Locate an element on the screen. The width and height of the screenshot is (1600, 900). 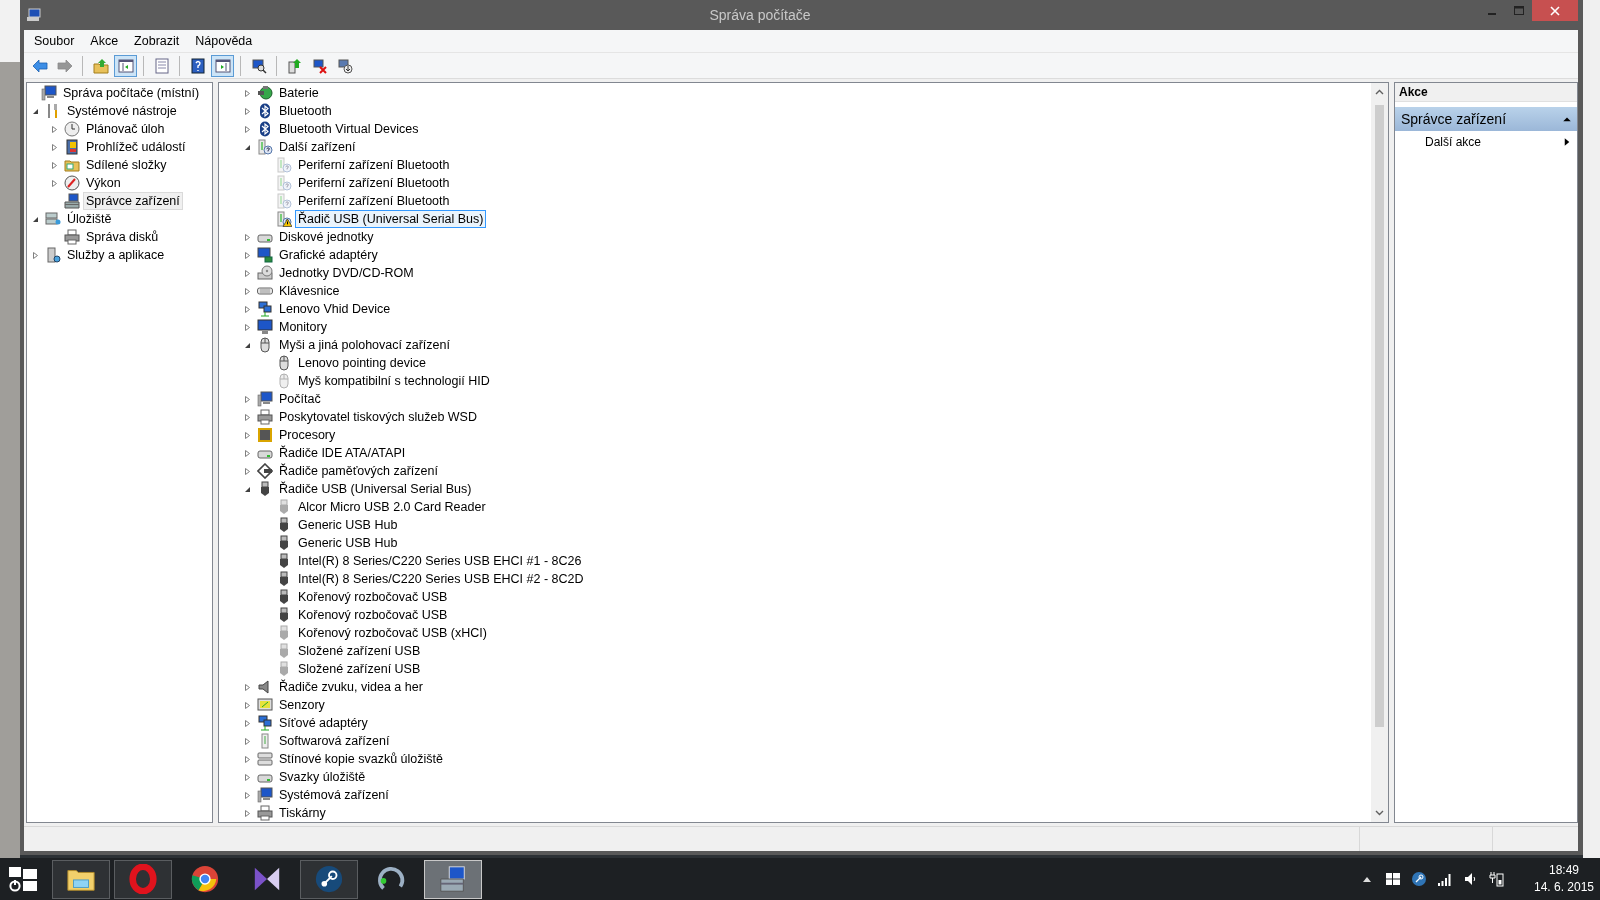
scrollbar-thumb is located at coordinates (1379, 416).